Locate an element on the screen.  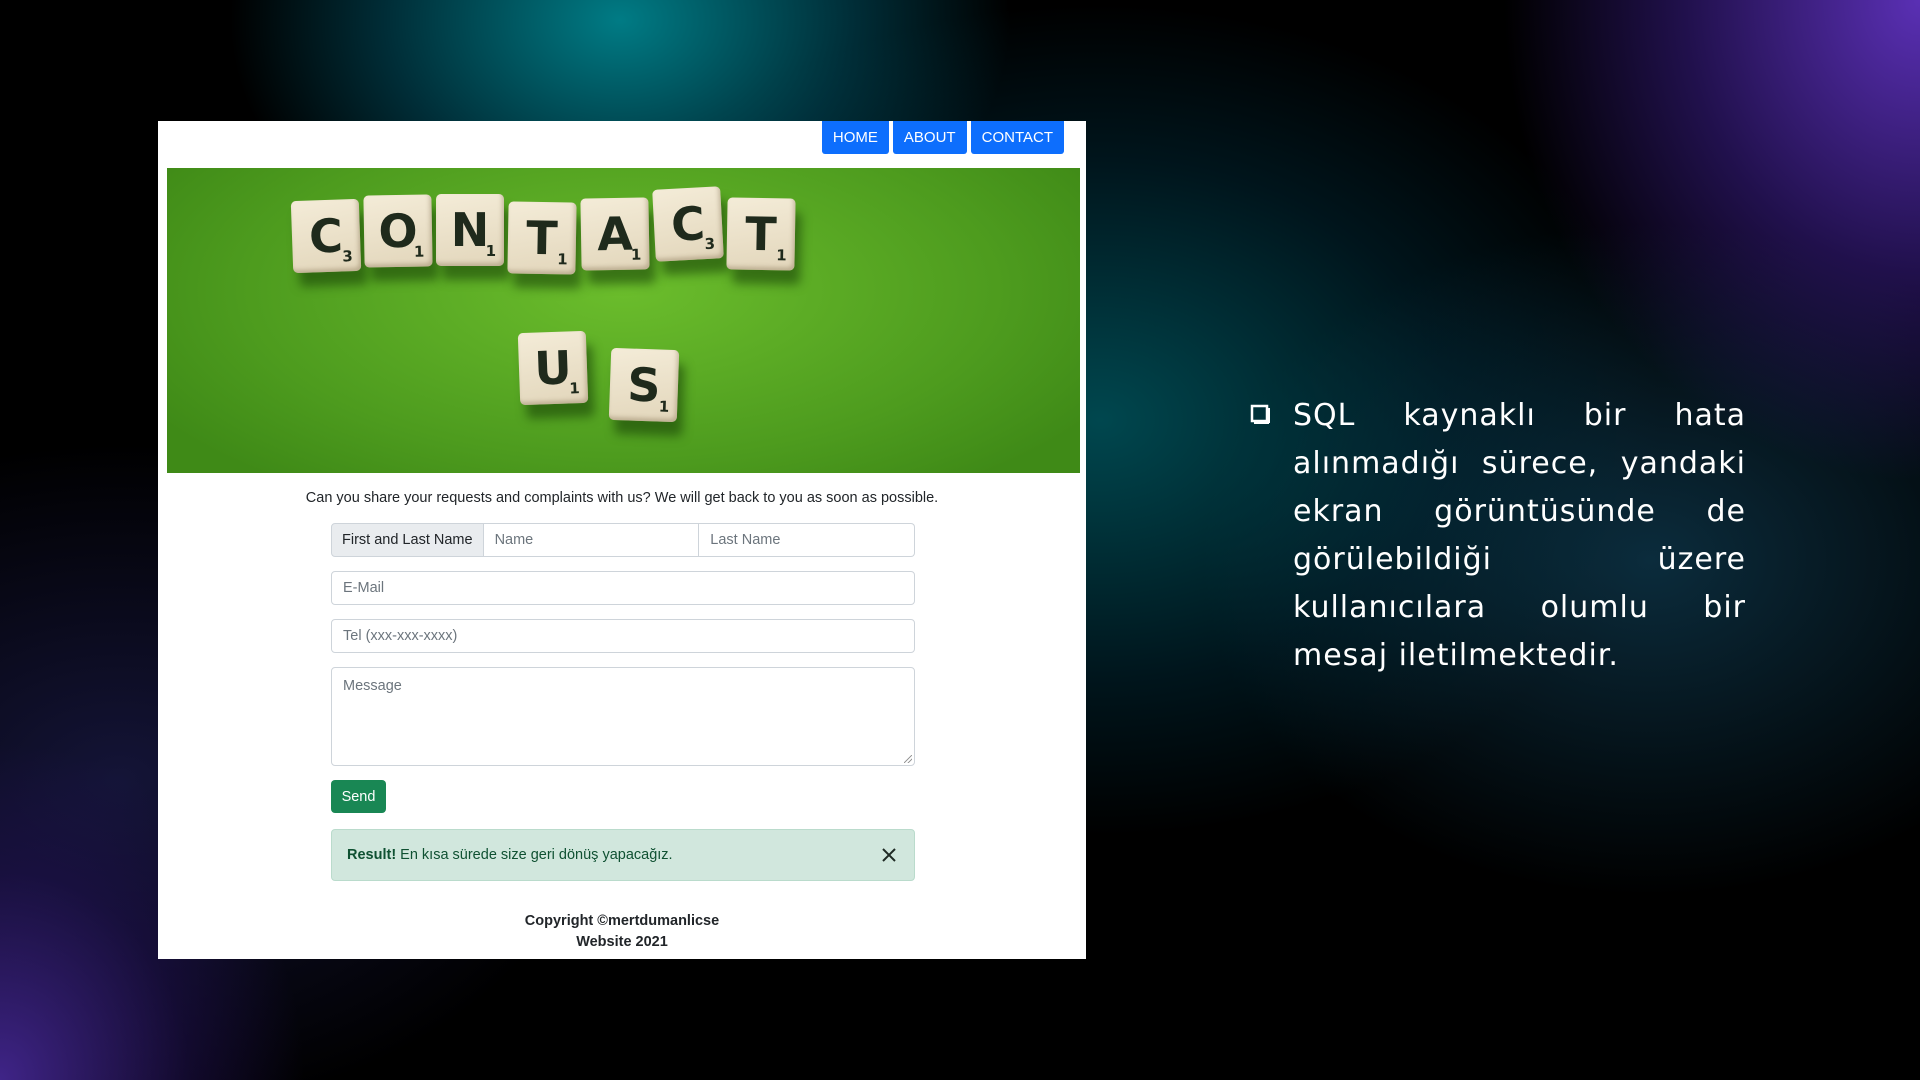
nav-home-button: HOME is located at coordinates (855, 137).